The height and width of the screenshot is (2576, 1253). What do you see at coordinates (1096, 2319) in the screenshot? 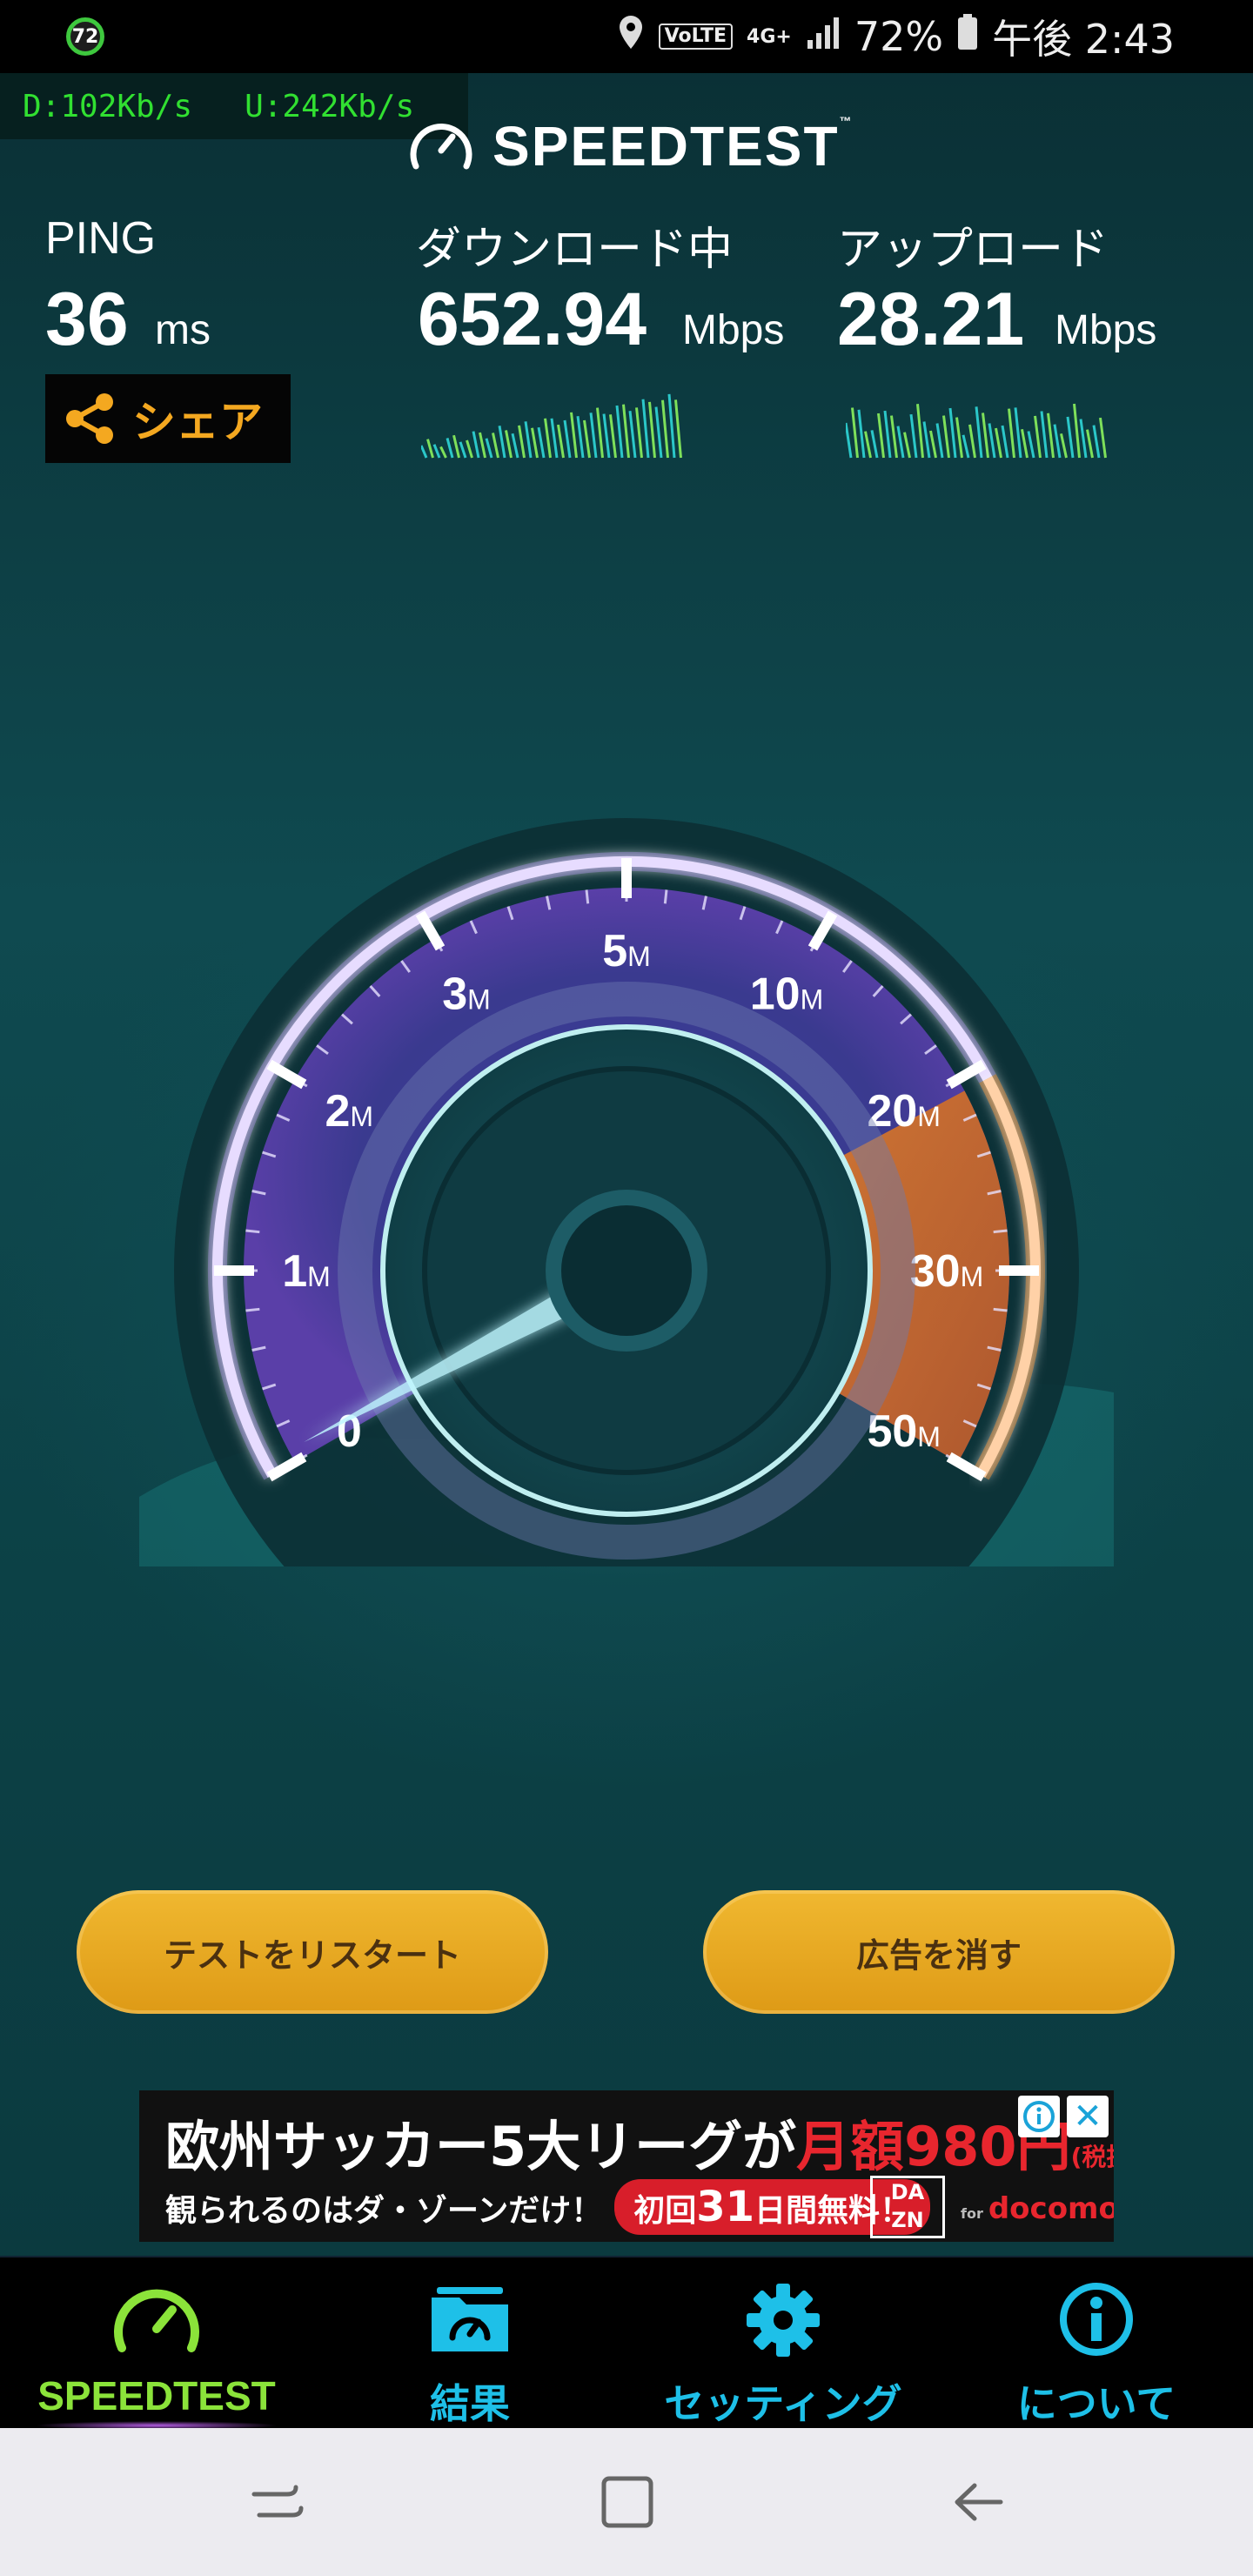
I see `info-icon` at bounding box center [1096, 2319].